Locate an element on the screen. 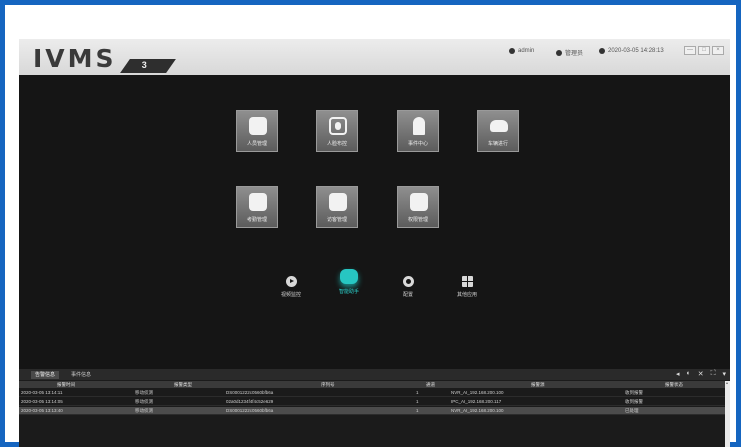 The image size is (741, 447). app-video-monitor: 视频监控 is located at coordinates (291, 287).